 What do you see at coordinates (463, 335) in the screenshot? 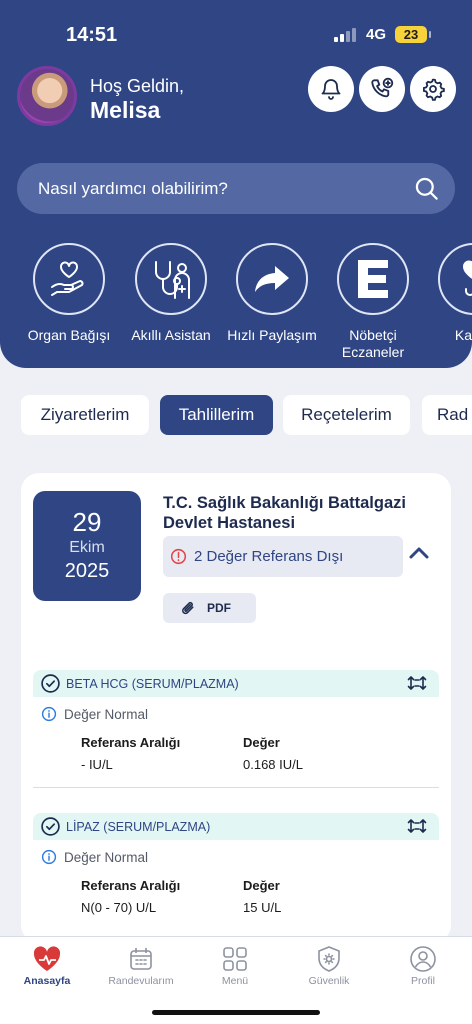
I see `quick-action-label: Kan B` at bounding box center [463, 335].